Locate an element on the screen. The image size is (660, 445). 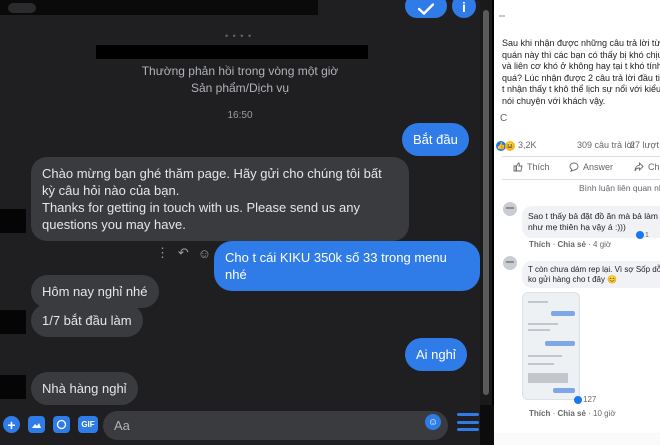
message-input: Aa is located at coordinates (275, 425).